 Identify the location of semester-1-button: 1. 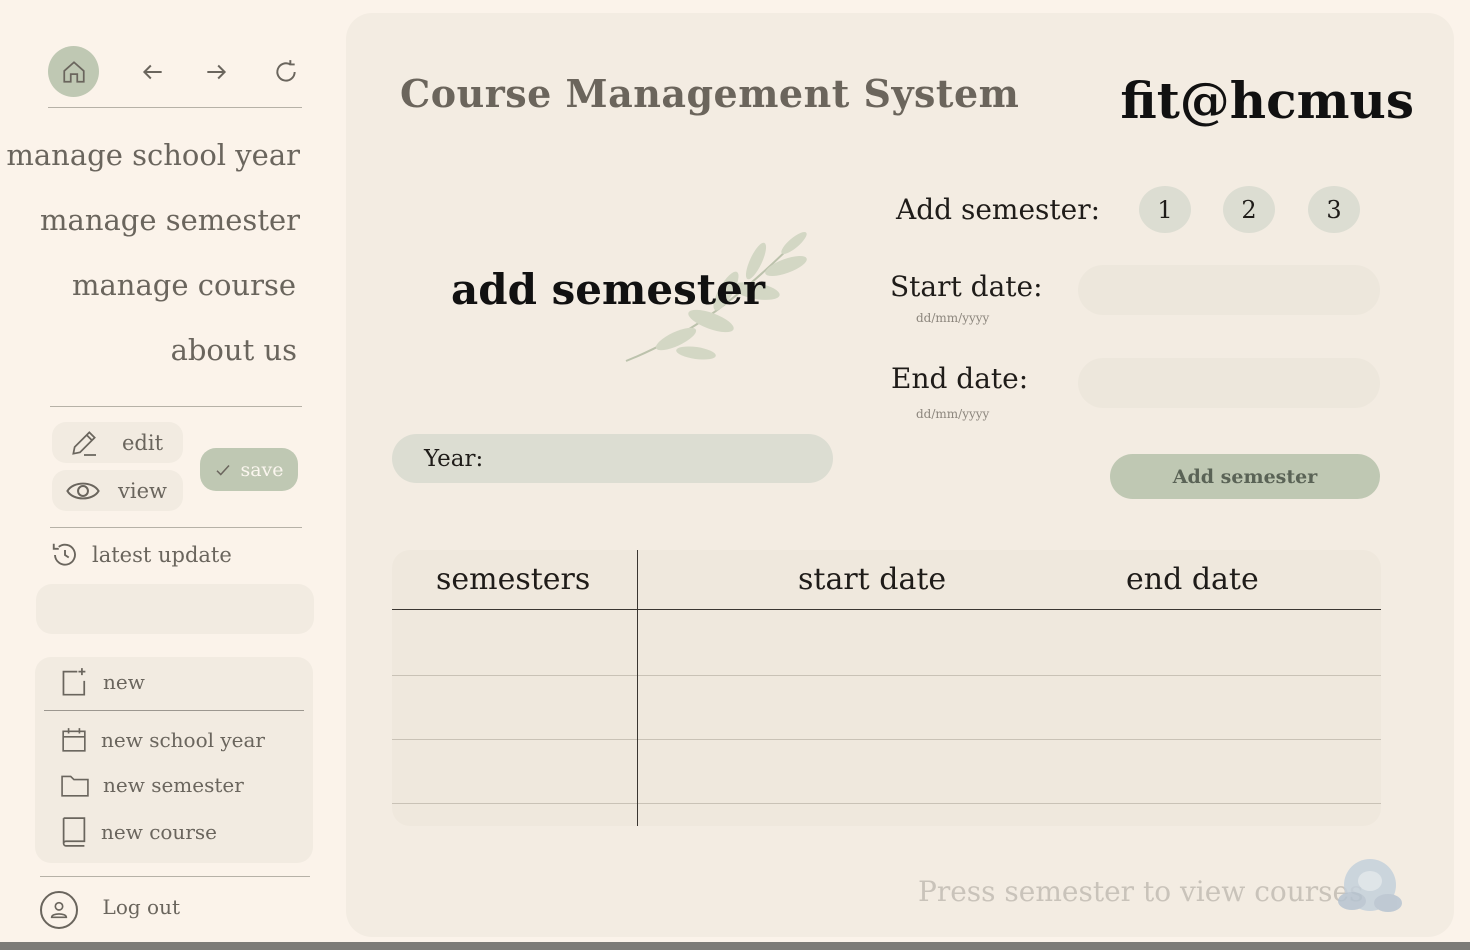
(1165, 209).